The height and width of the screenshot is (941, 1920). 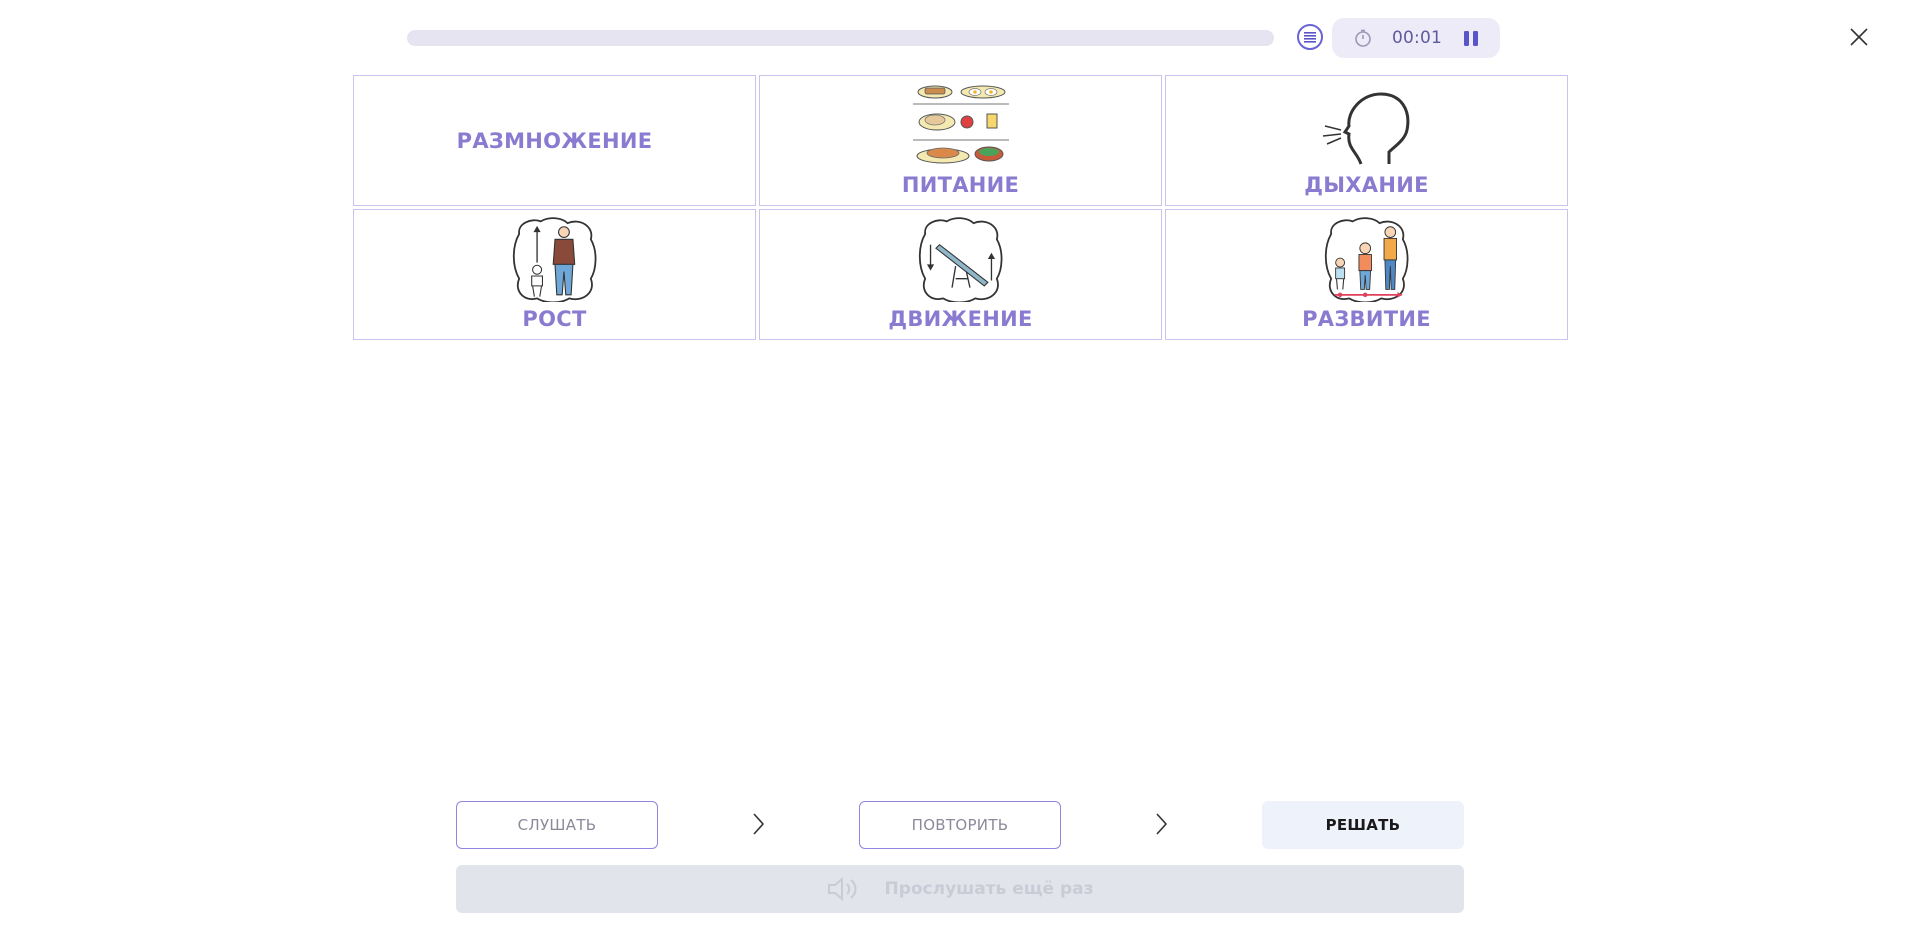 I want to click on solve-button: РЕШАТЬ, so click(x=1363, y=825).